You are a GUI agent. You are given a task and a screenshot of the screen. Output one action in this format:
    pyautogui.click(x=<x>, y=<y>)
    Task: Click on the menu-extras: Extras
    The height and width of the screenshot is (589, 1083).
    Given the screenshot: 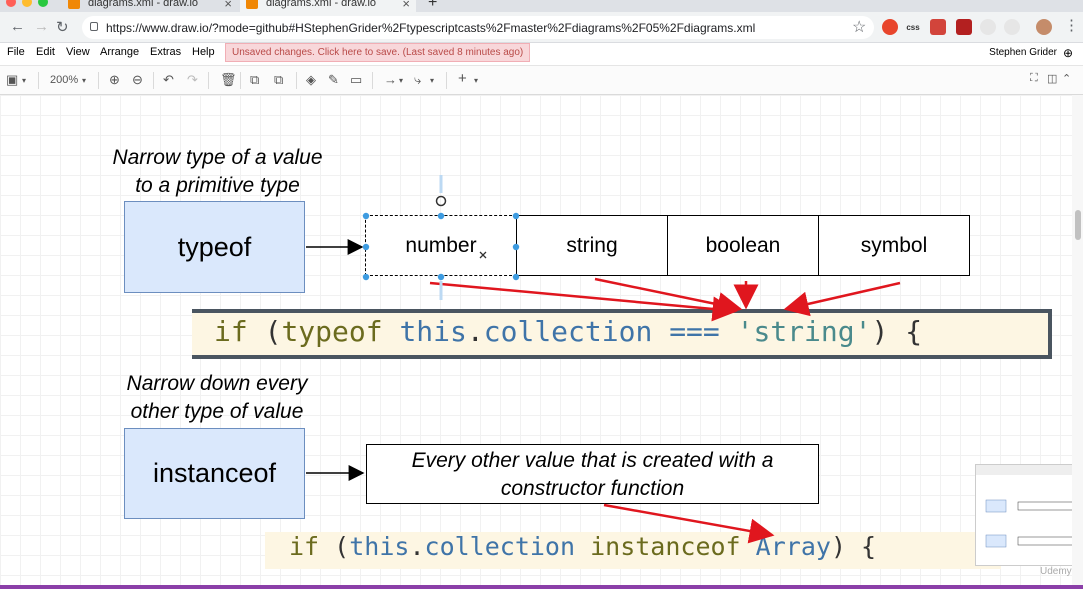 What is the action you would take?
    pyautogui.click(x=165, y=52)
    